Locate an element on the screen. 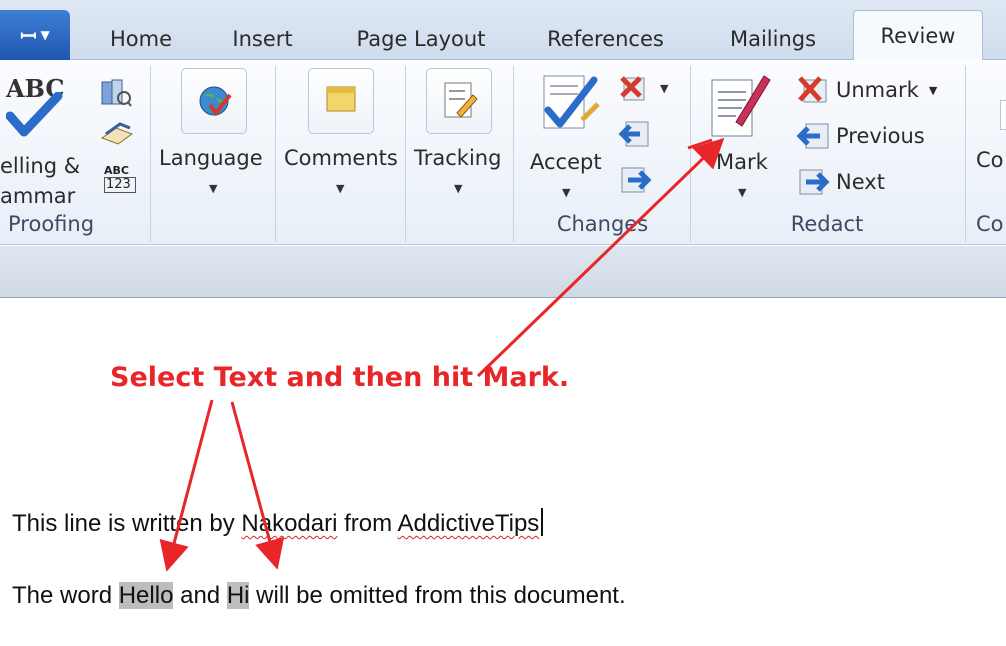 The width and height of the screenshot is (1006, 646). arrow-to-hi is located at coordinates (257, 485).